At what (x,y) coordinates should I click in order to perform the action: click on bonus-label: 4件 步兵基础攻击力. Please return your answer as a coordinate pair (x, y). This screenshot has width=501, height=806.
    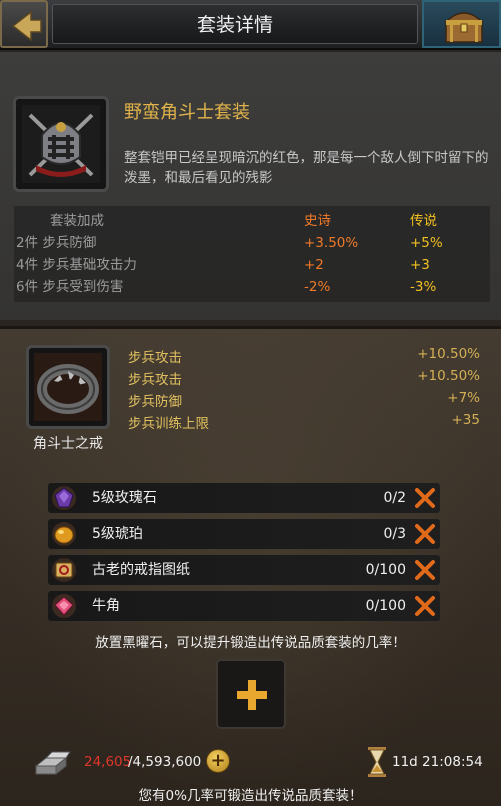
    Looking at the image, I should click on (76, 265).